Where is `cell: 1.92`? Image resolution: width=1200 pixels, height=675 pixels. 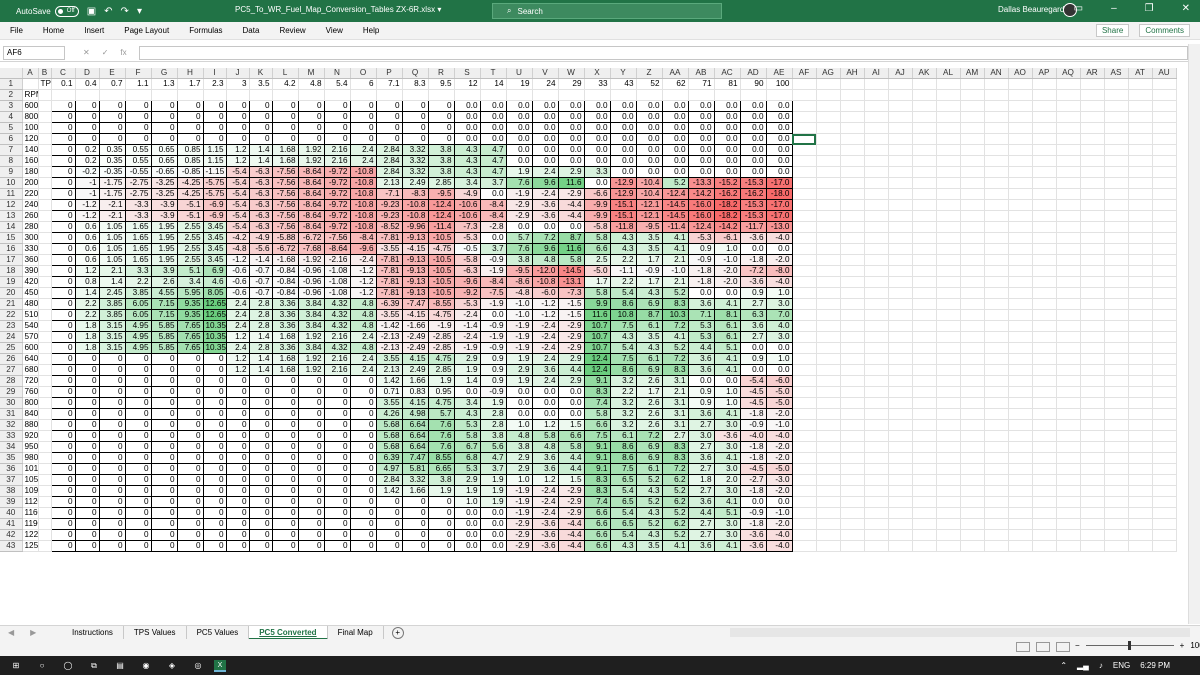
cell: 1.92 is located at coordinates (311, 359).